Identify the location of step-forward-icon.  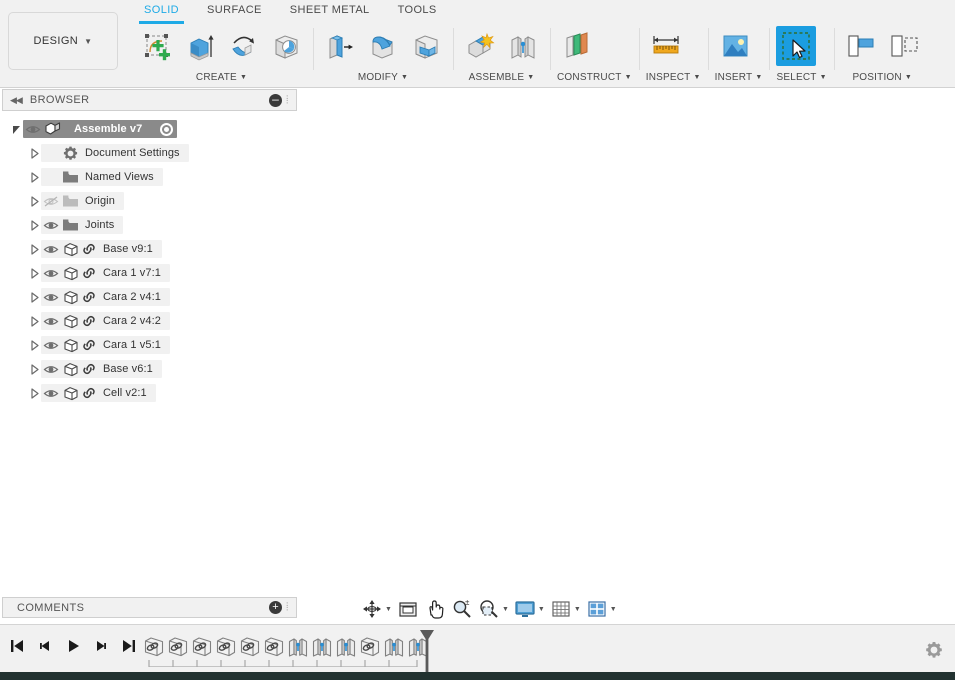
(101, 646).